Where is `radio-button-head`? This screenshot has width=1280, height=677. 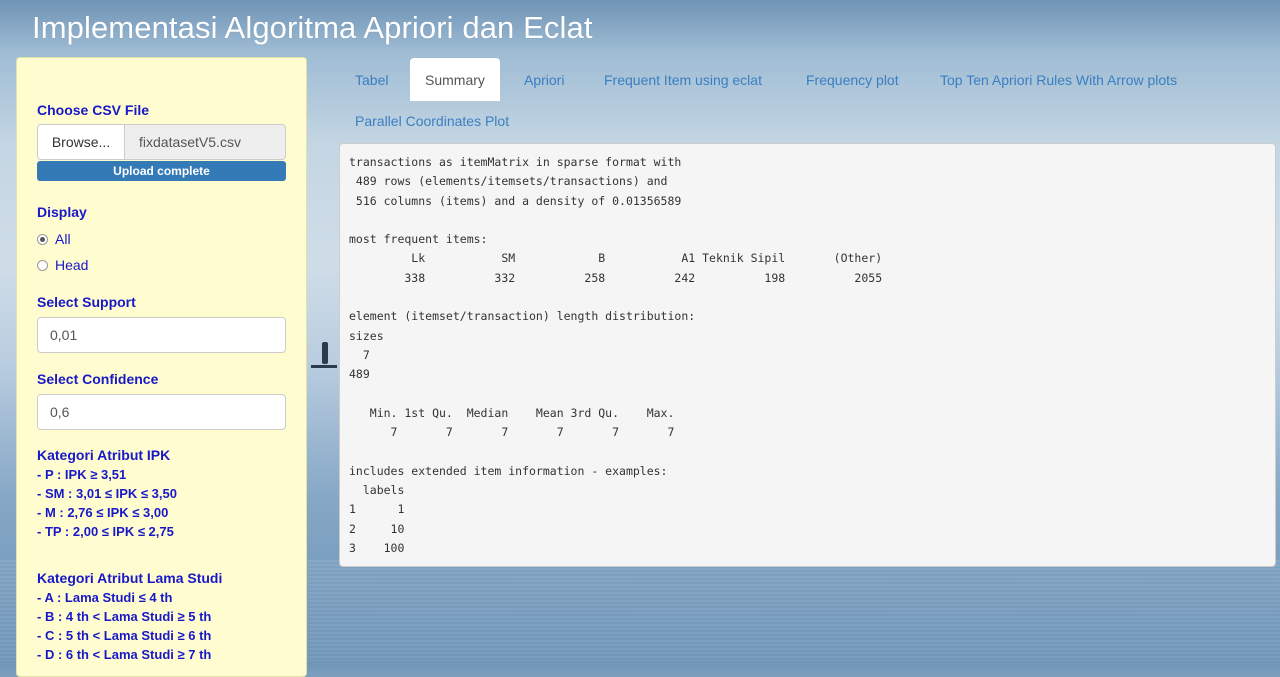 radio-button-head is located at coordinates (42, 265).